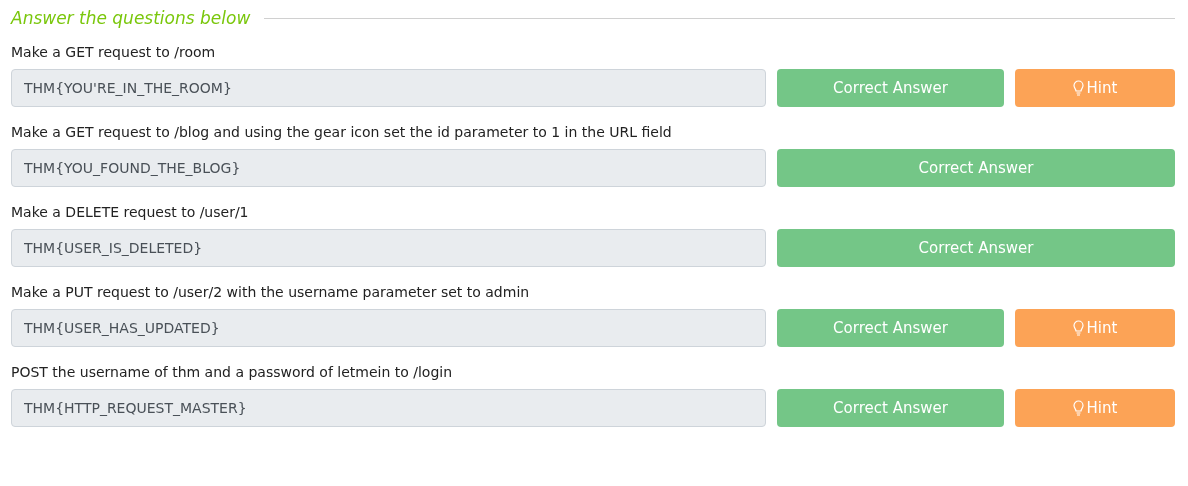 The height and width of the screenshot is (486, 1188). I want to click on question-text: Make a GET request to /blog and using the gear icon set the id parameter to 1 in the URL field, so click(342, 132).